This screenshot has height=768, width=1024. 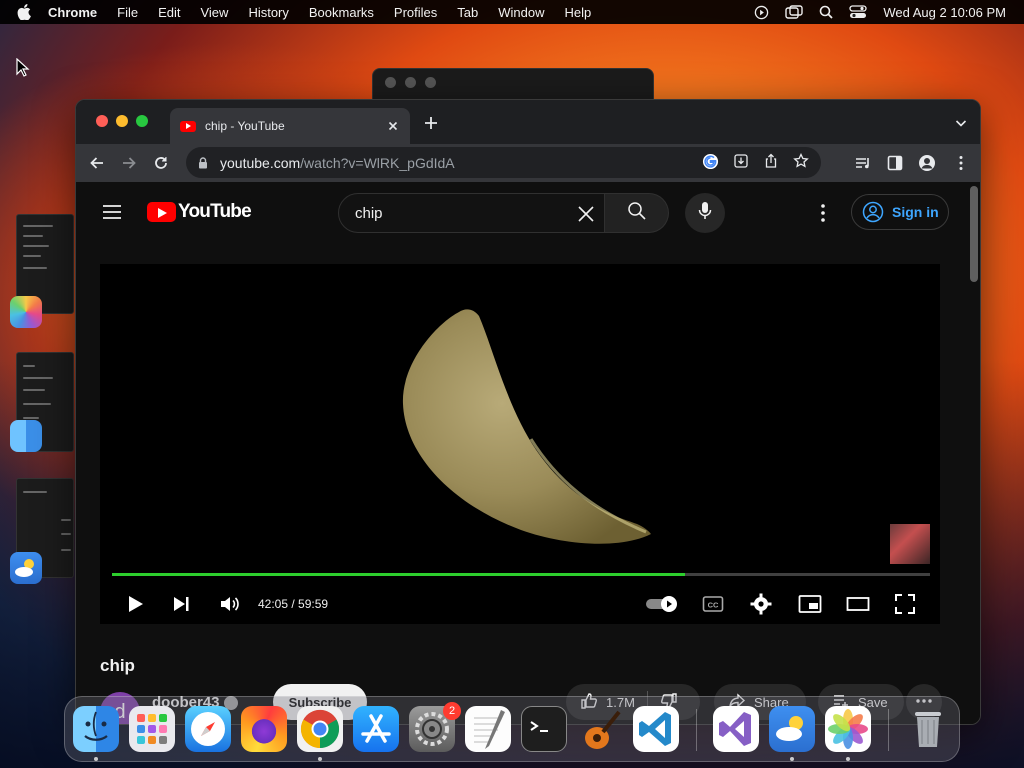 What do you see at coordinates (600, 729) in the screenshot?
I see `garageband-icon` at bounding box center [600, 729].